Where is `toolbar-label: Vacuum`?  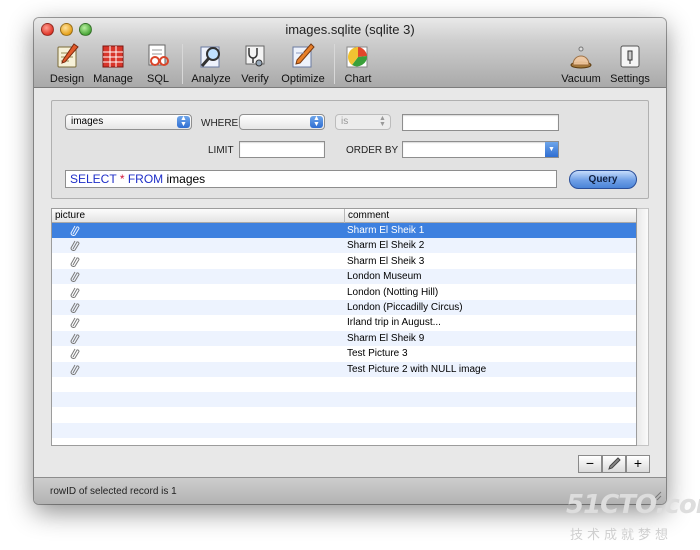 toolbar-label: Vacuum is located at coordinates (581, 79).